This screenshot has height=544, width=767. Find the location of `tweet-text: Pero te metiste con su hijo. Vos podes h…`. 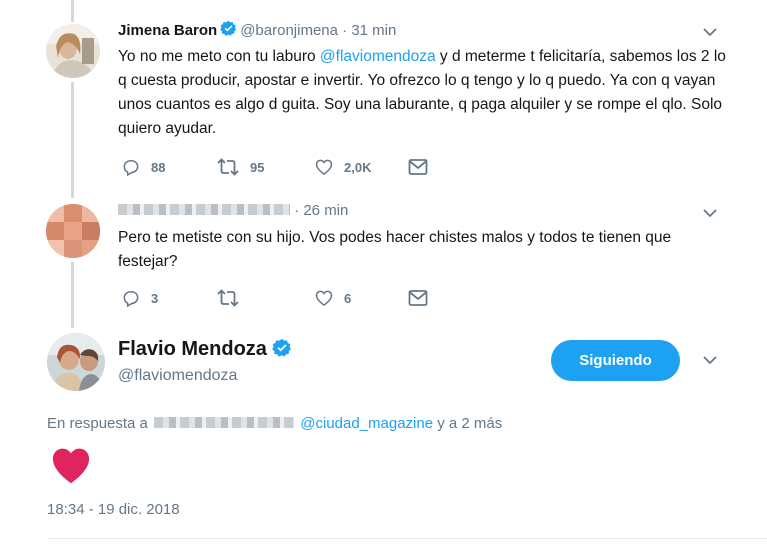

tweet-text: Pero te metiste con su hijo. Vos podes h… is located at coordinates (395, 249).